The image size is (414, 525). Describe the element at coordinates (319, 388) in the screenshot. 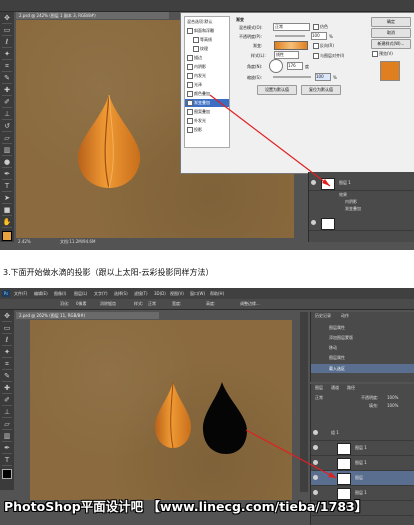

I see `tab-layers: 图层` at that location.